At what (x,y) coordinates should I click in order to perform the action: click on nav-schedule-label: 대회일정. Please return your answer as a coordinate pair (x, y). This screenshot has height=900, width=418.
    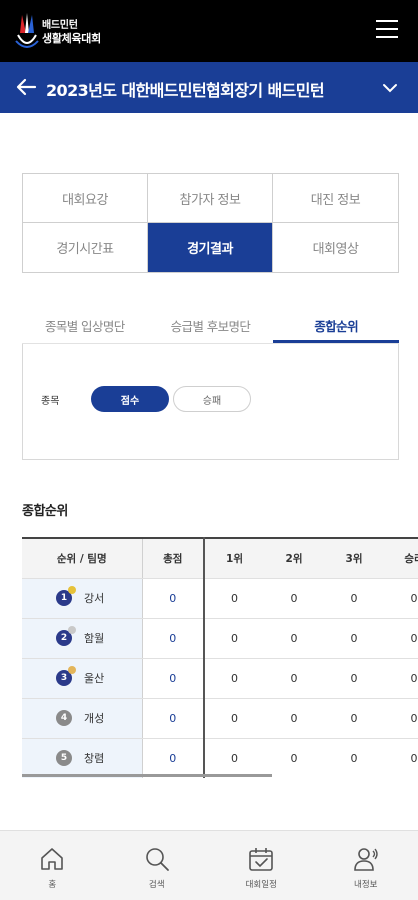
    Looking at the image, I should click on (261, 885).